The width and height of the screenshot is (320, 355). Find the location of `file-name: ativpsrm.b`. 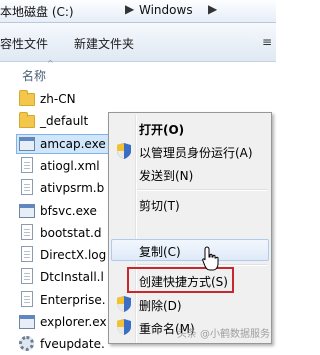

file-name: ativpsrm.b is located at coordinates (72, 188).